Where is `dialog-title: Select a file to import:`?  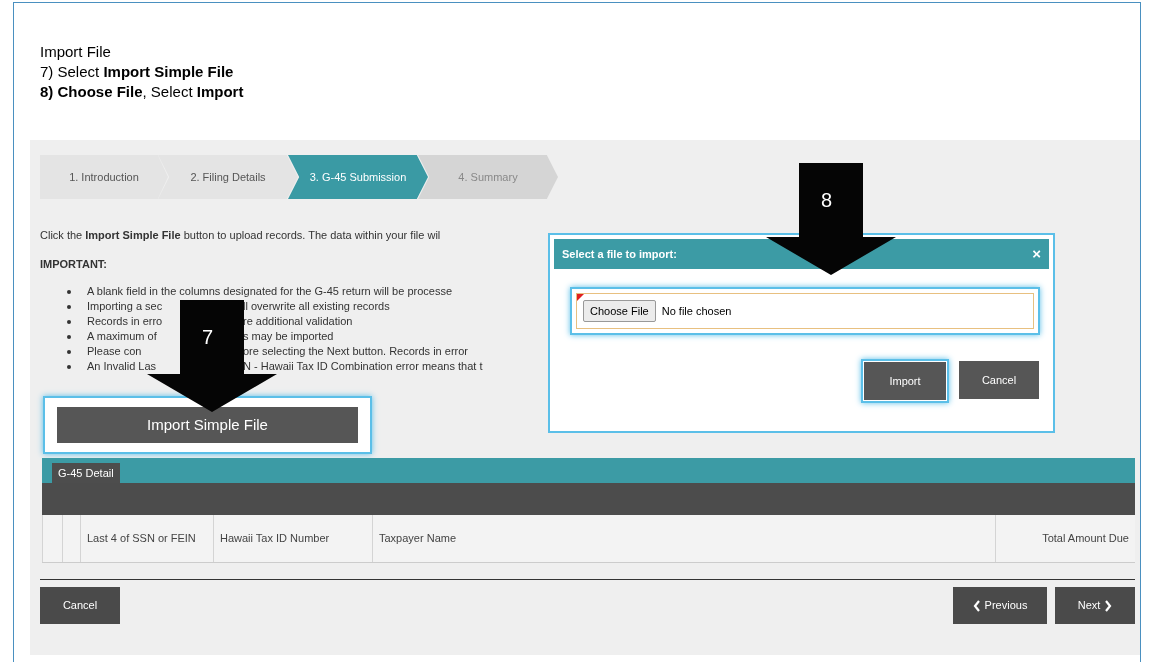 dialog-title: Select a file to import: is located at coordinates (619, 254).